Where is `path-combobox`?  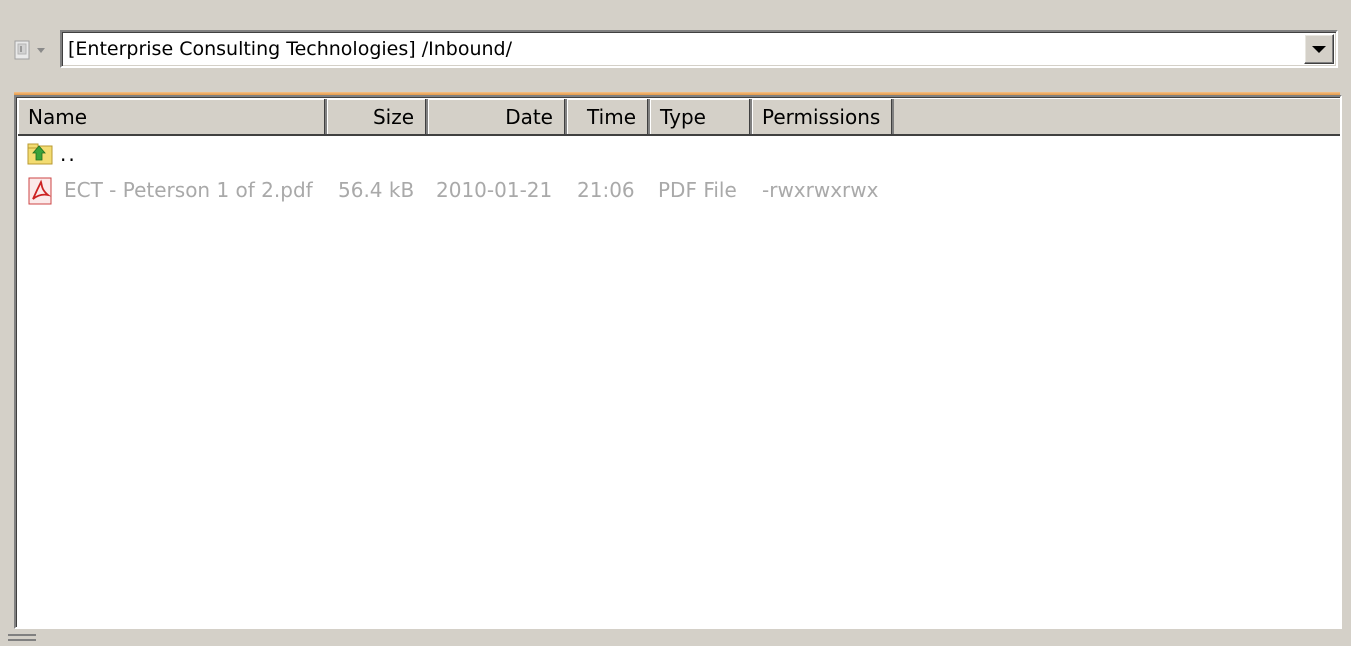
path-combobox is located at coordinates (699, 49).